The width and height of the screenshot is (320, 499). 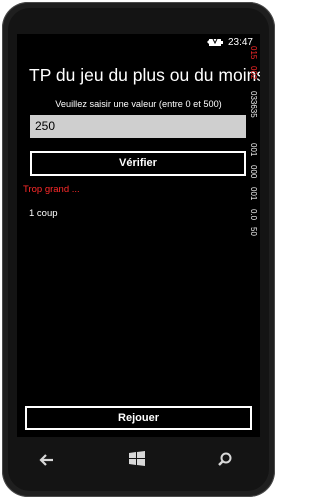 What do you see at coordinates (253, 150) in the screenshot?
I see `counter-4: 001` at bounding box center [253, 150].